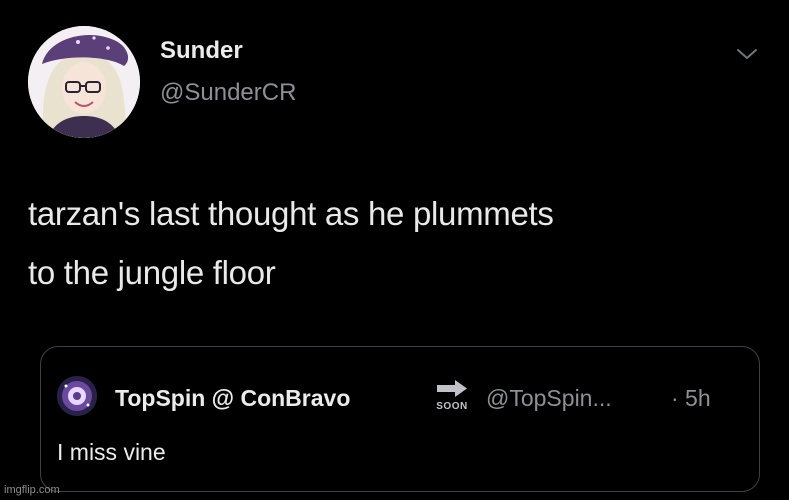 This screenshot has width=789, height=500. Describe the element at coordinates (747, 54) in the screenshot. I see `chevron-down-icon` at that location.